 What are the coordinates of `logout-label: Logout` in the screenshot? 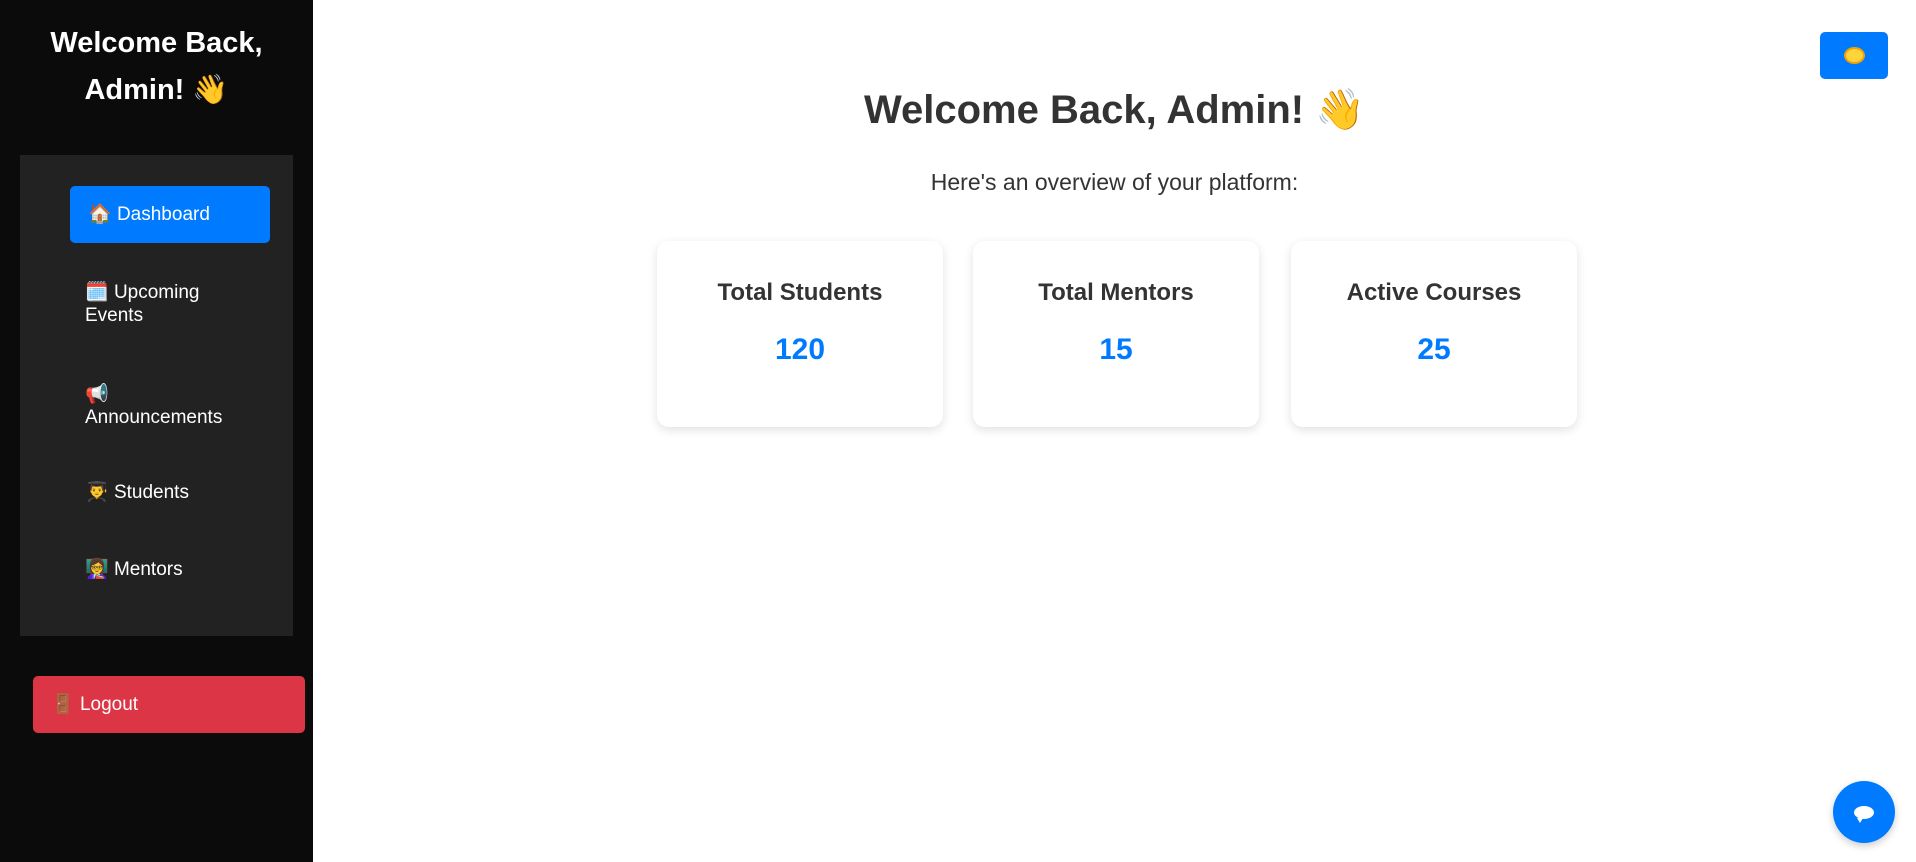 It's located at (109, 704).